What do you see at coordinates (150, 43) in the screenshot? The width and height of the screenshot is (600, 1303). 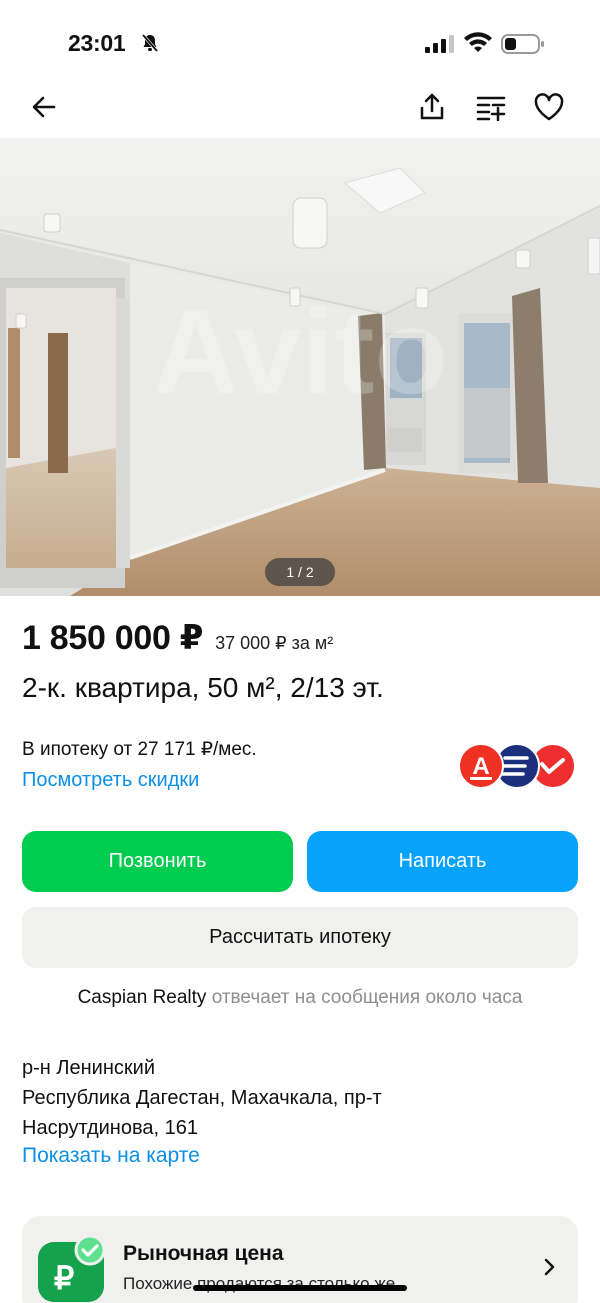 I see `bell-muted-icon` at bounding box center [150, 43].